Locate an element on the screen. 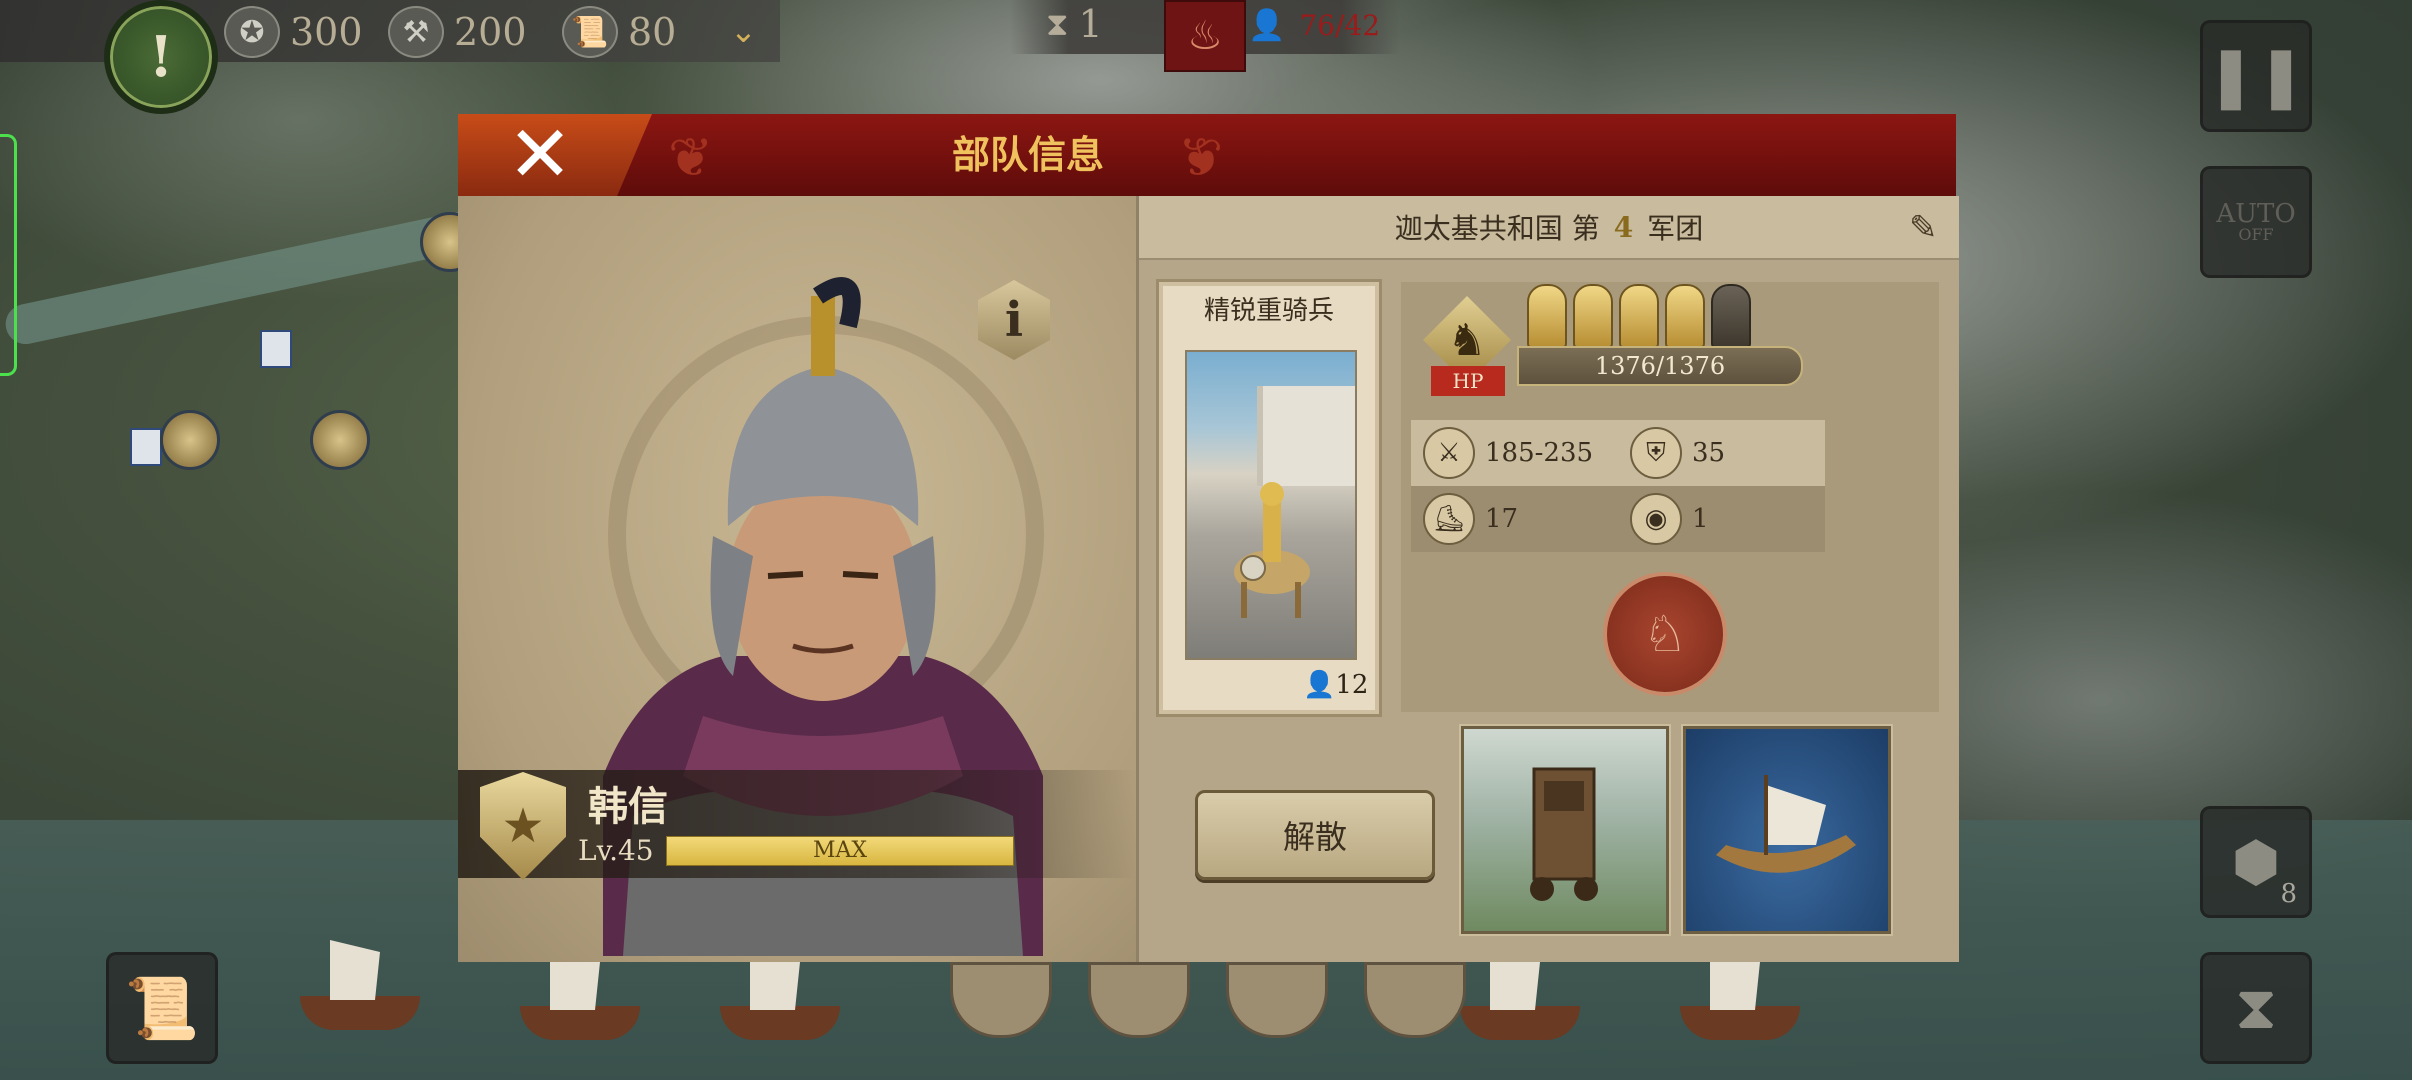 The height and width of the screenshot is (1080, 2412). laurel-icon: ❦ is located at coordinates (691, 157).